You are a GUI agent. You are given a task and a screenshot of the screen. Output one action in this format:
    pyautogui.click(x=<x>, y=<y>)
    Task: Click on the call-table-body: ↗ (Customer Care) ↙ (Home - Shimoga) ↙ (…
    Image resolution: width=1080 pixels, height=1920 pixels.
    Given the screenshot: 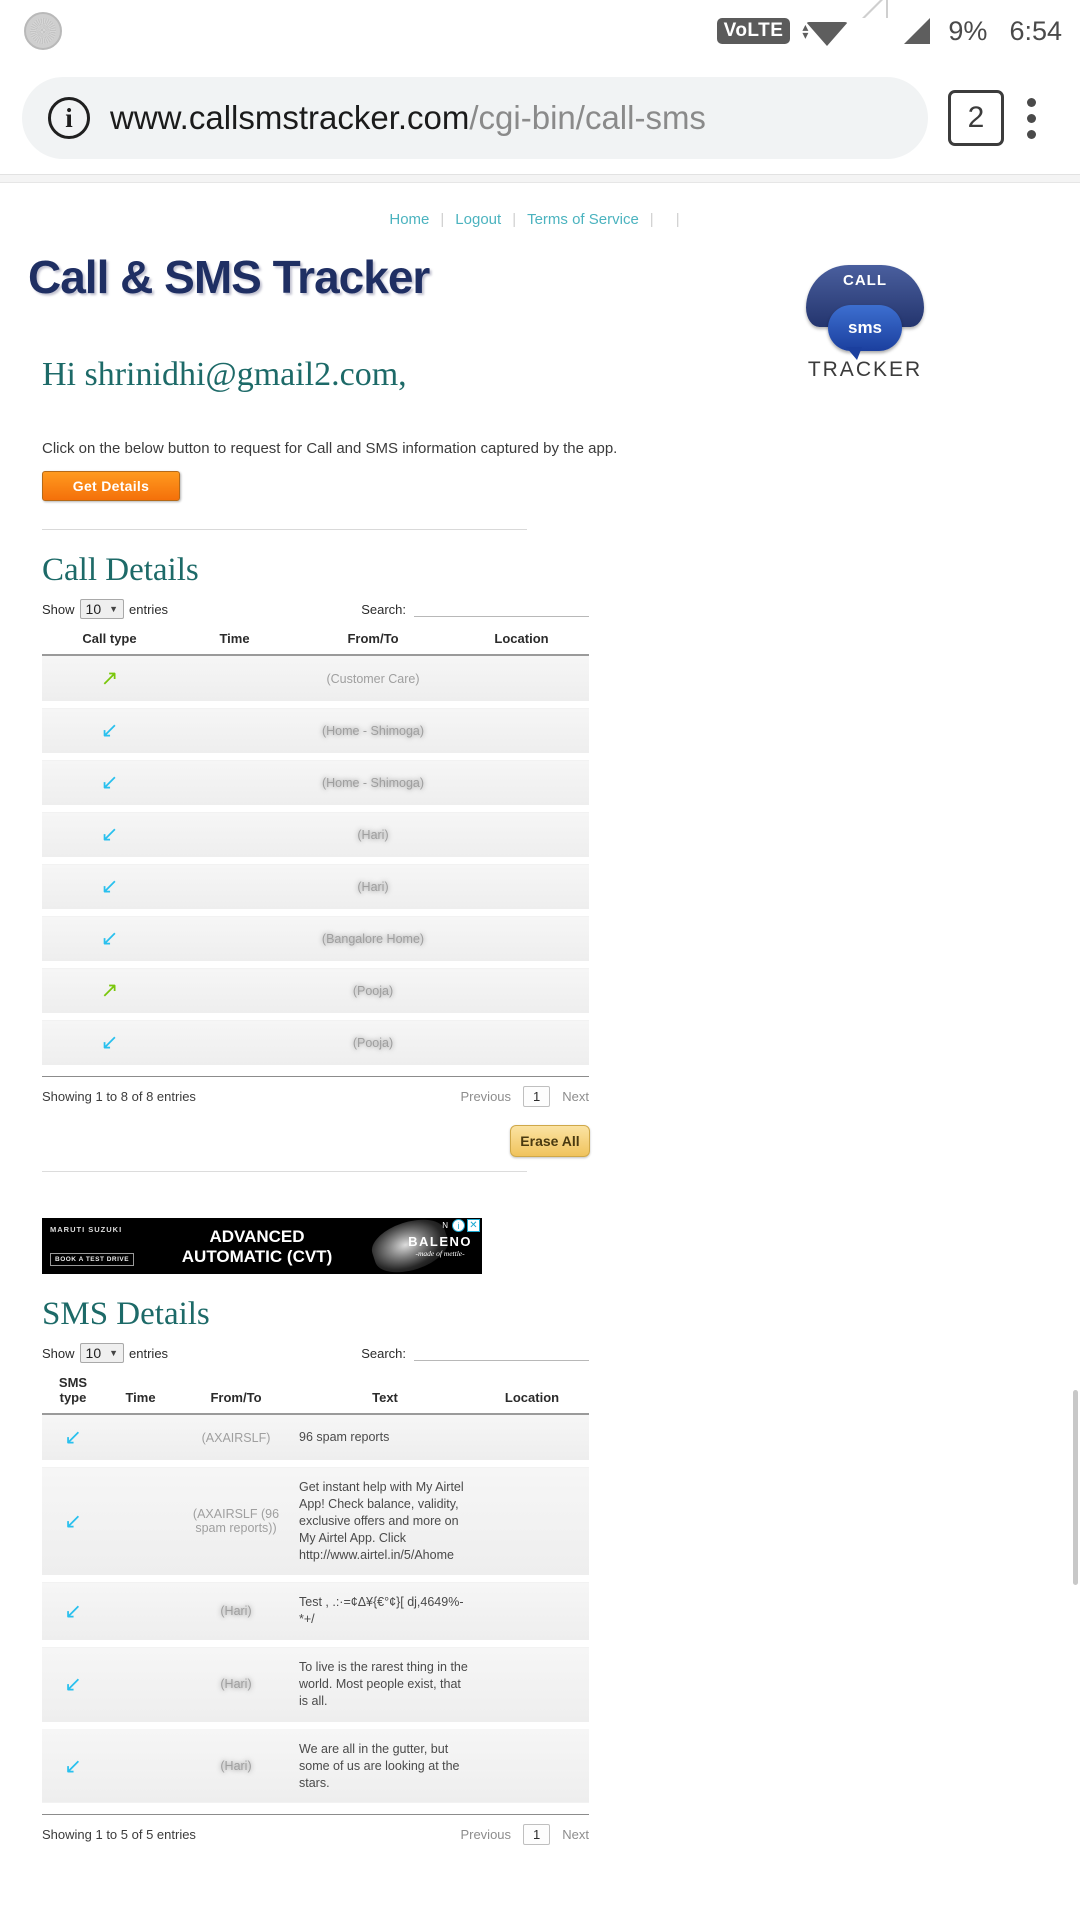 What is the action you would take?
    pyautogui.click(x=315, y=863)
    